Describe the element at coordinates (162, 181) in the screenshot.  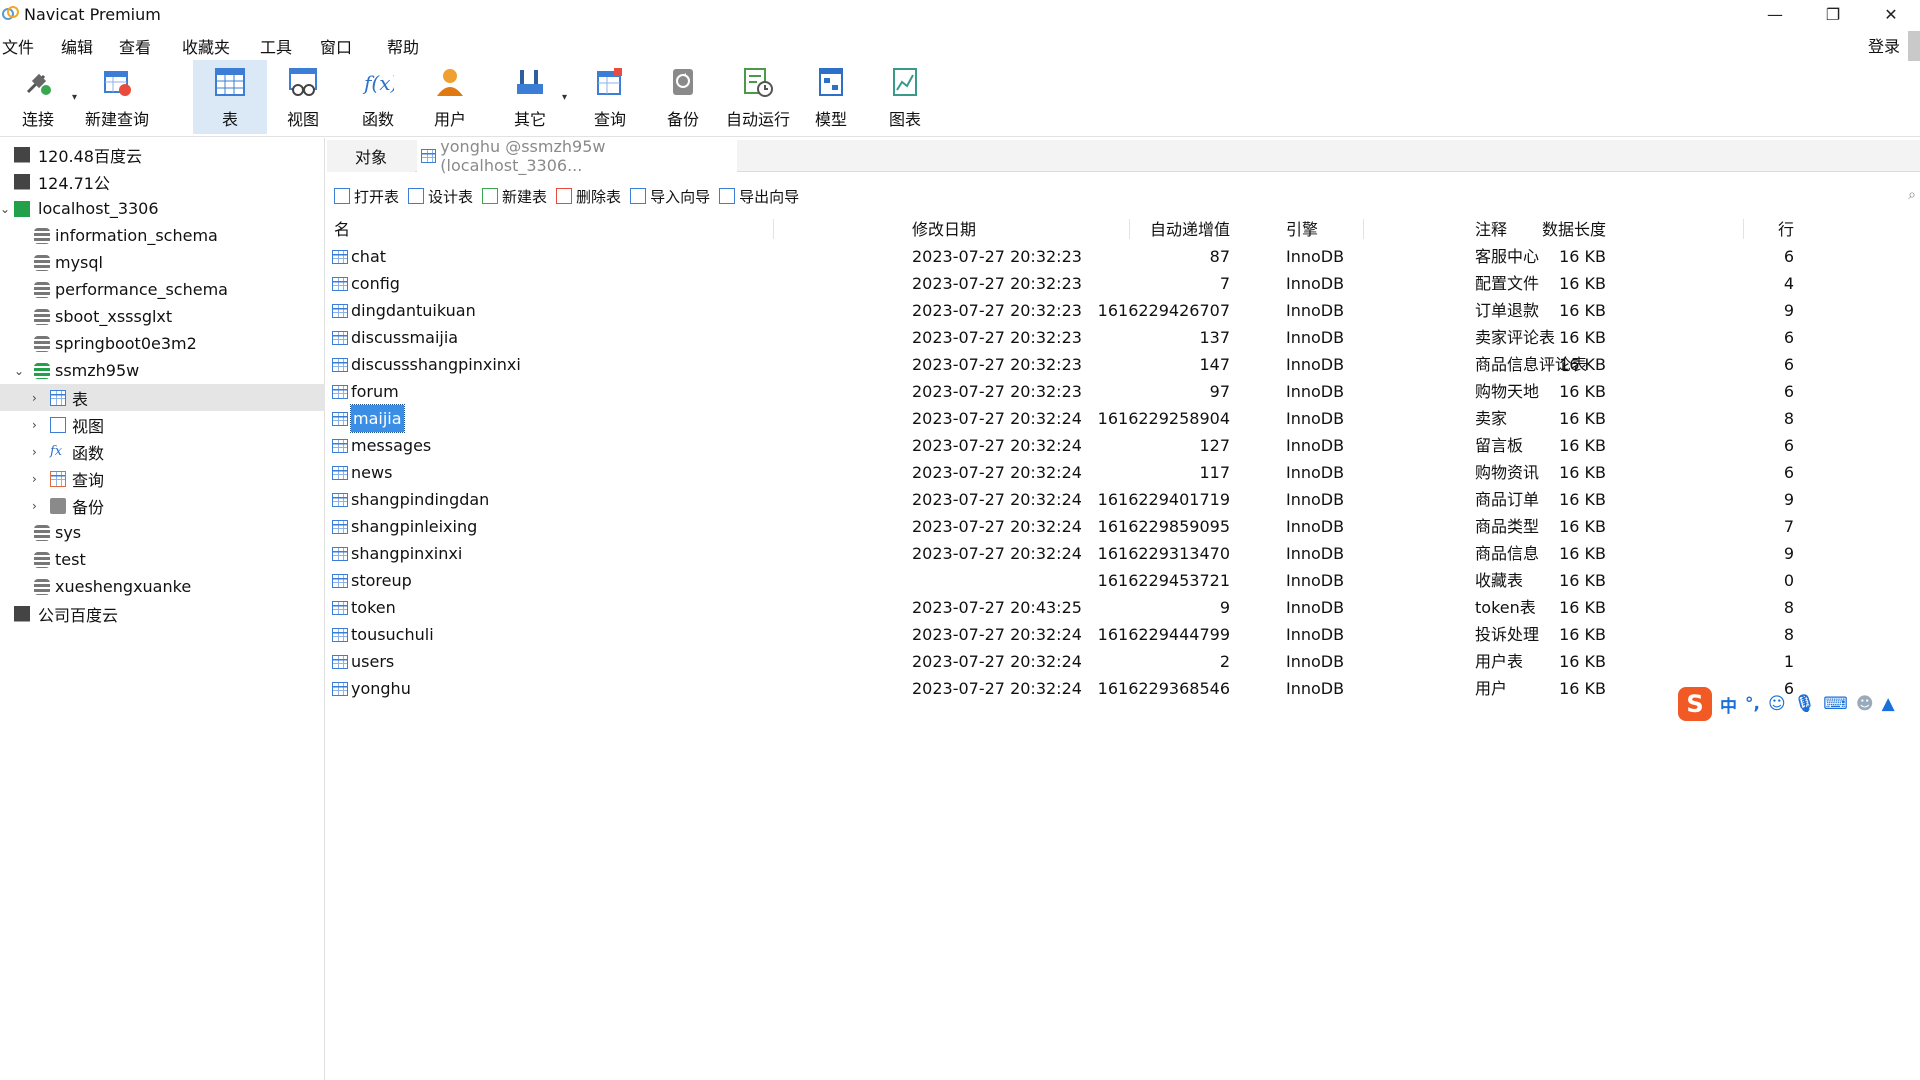
I see `tree-connection-124-71: 124.71公` at that location.